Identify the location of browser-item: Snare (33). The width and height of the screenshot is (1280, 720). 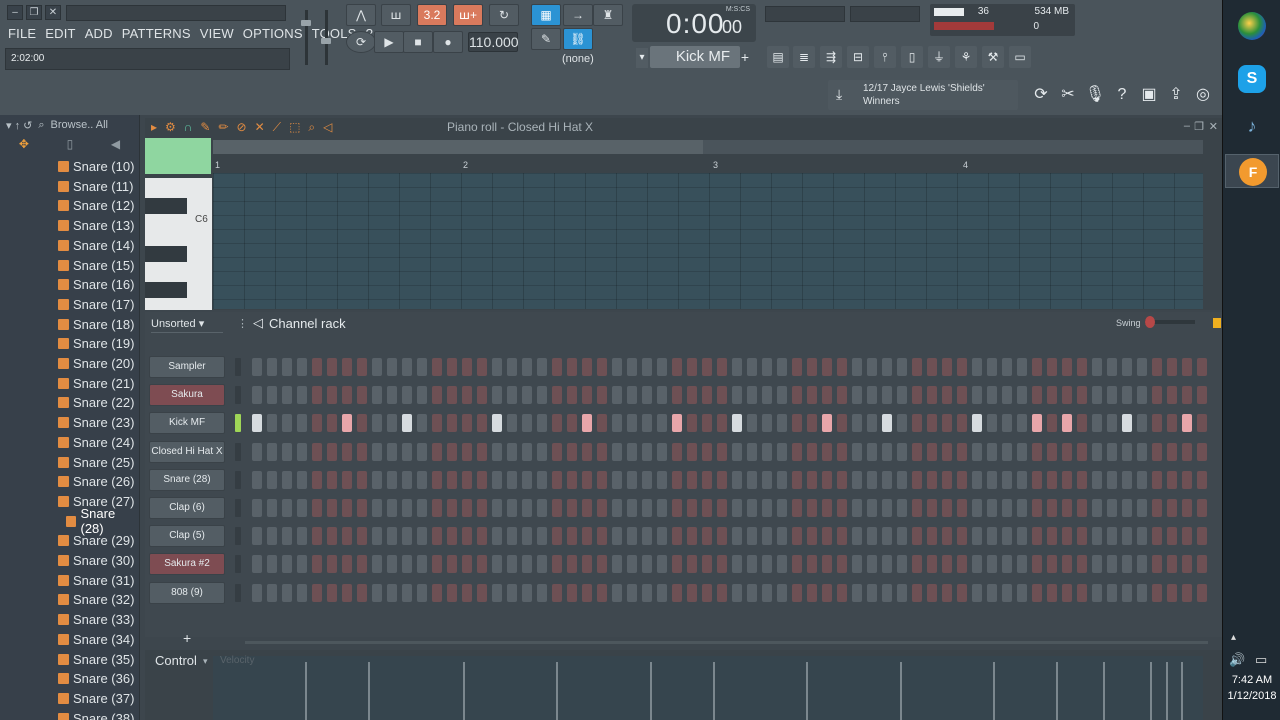
(96, 619).